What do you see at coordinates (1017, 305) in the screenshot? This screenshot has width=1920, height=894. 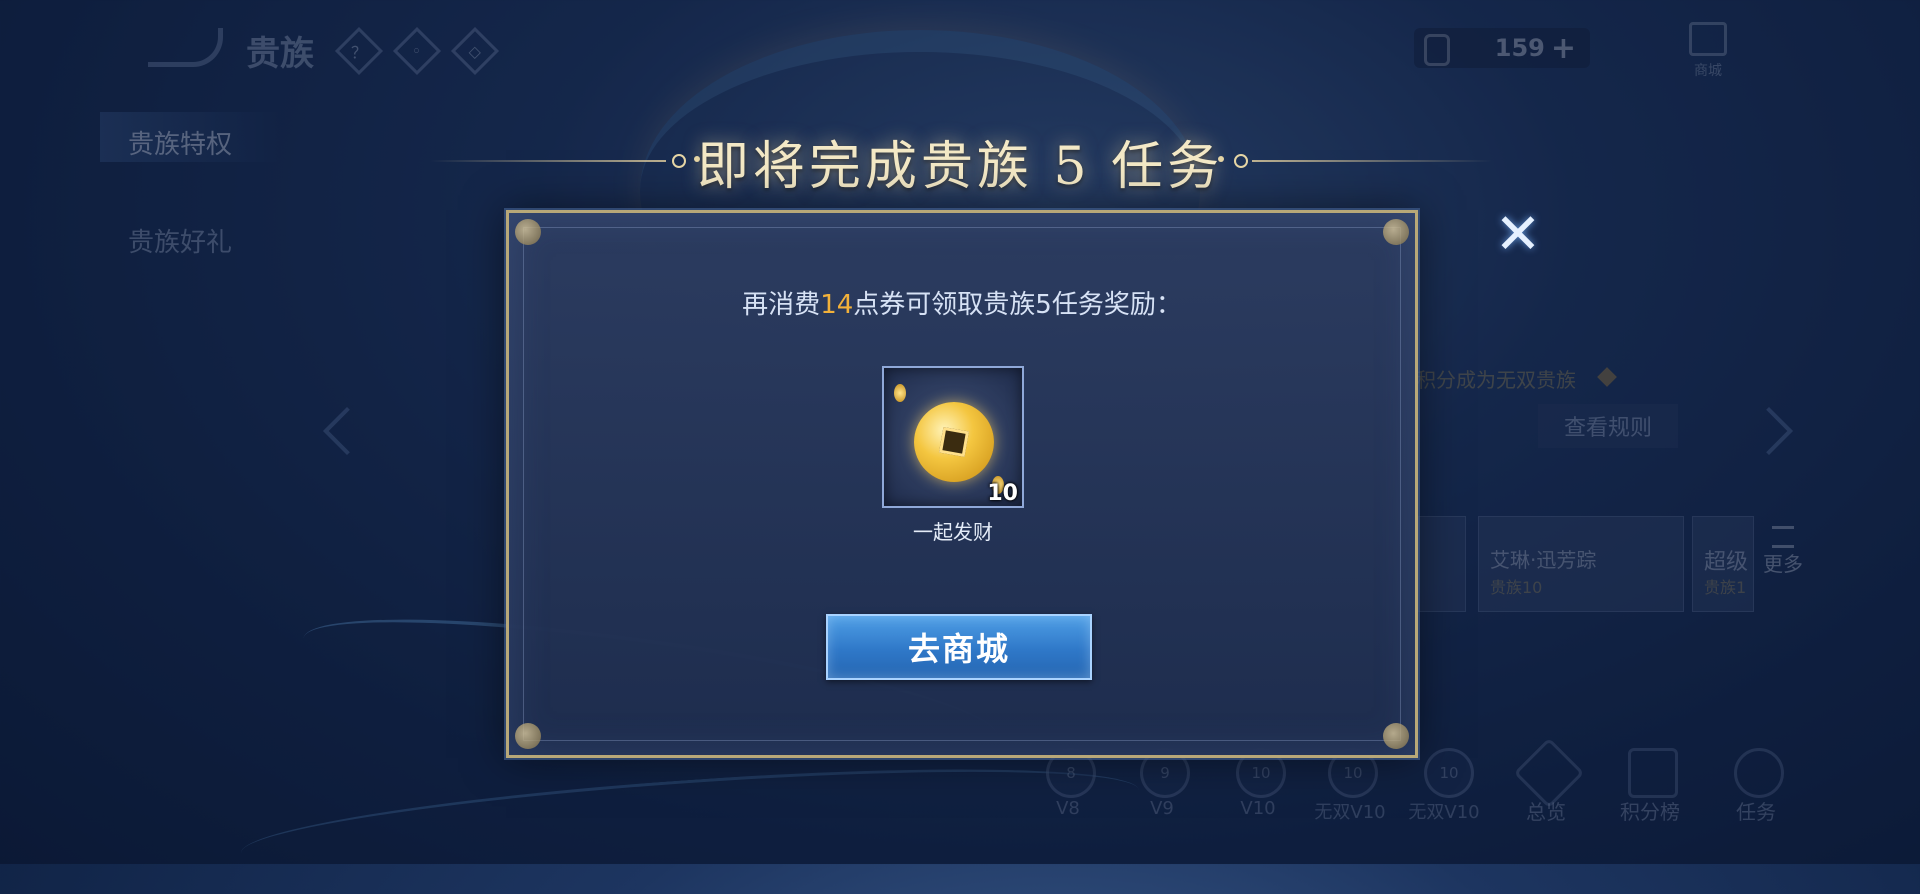 I see `message-suffix: 点券可领取贵族5任务奖励：` at bounding box center [1017, 305].